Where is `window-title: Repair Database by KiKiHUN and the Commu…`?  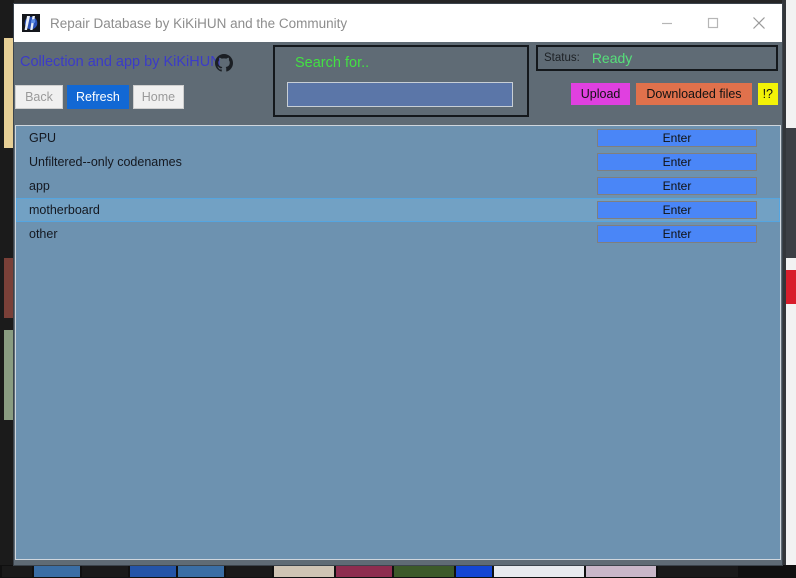 window-title: Repair Database by KiKiHUN and the Commu… is located at coordinates (199, 23).